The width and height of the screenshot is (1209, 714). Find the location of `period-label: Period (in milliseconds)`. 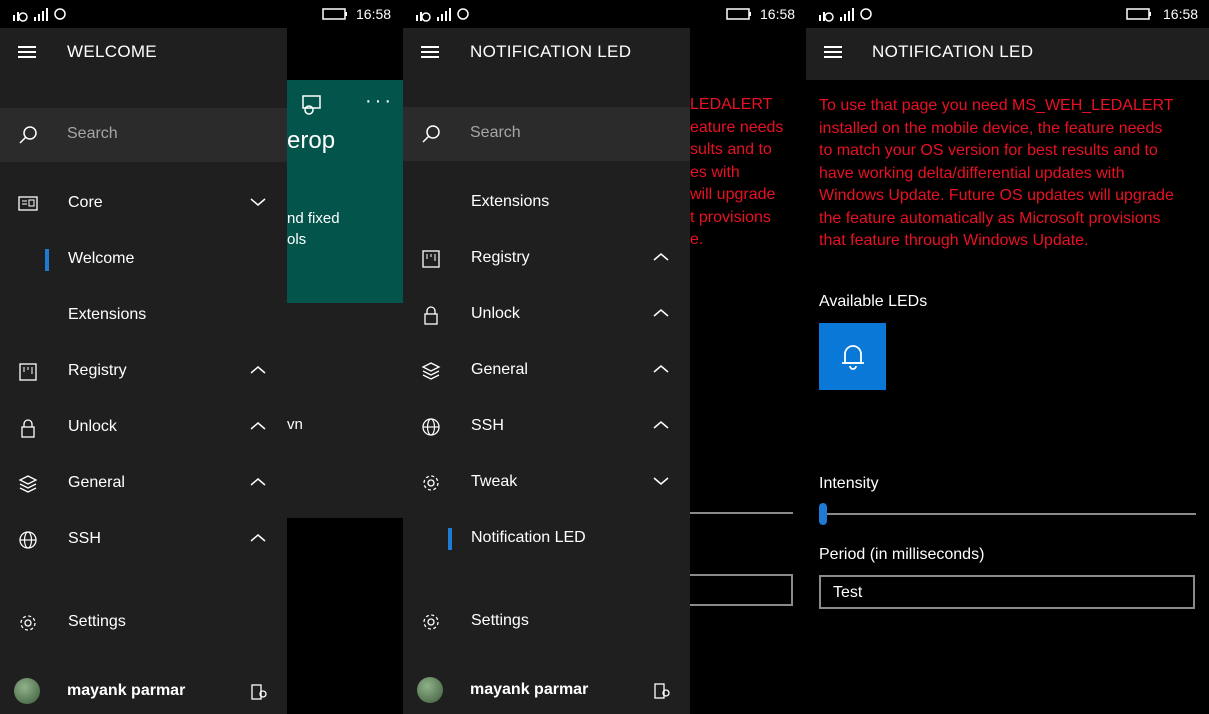

period-label: Period (in milliseconds) is located at coordinates (902, 554).